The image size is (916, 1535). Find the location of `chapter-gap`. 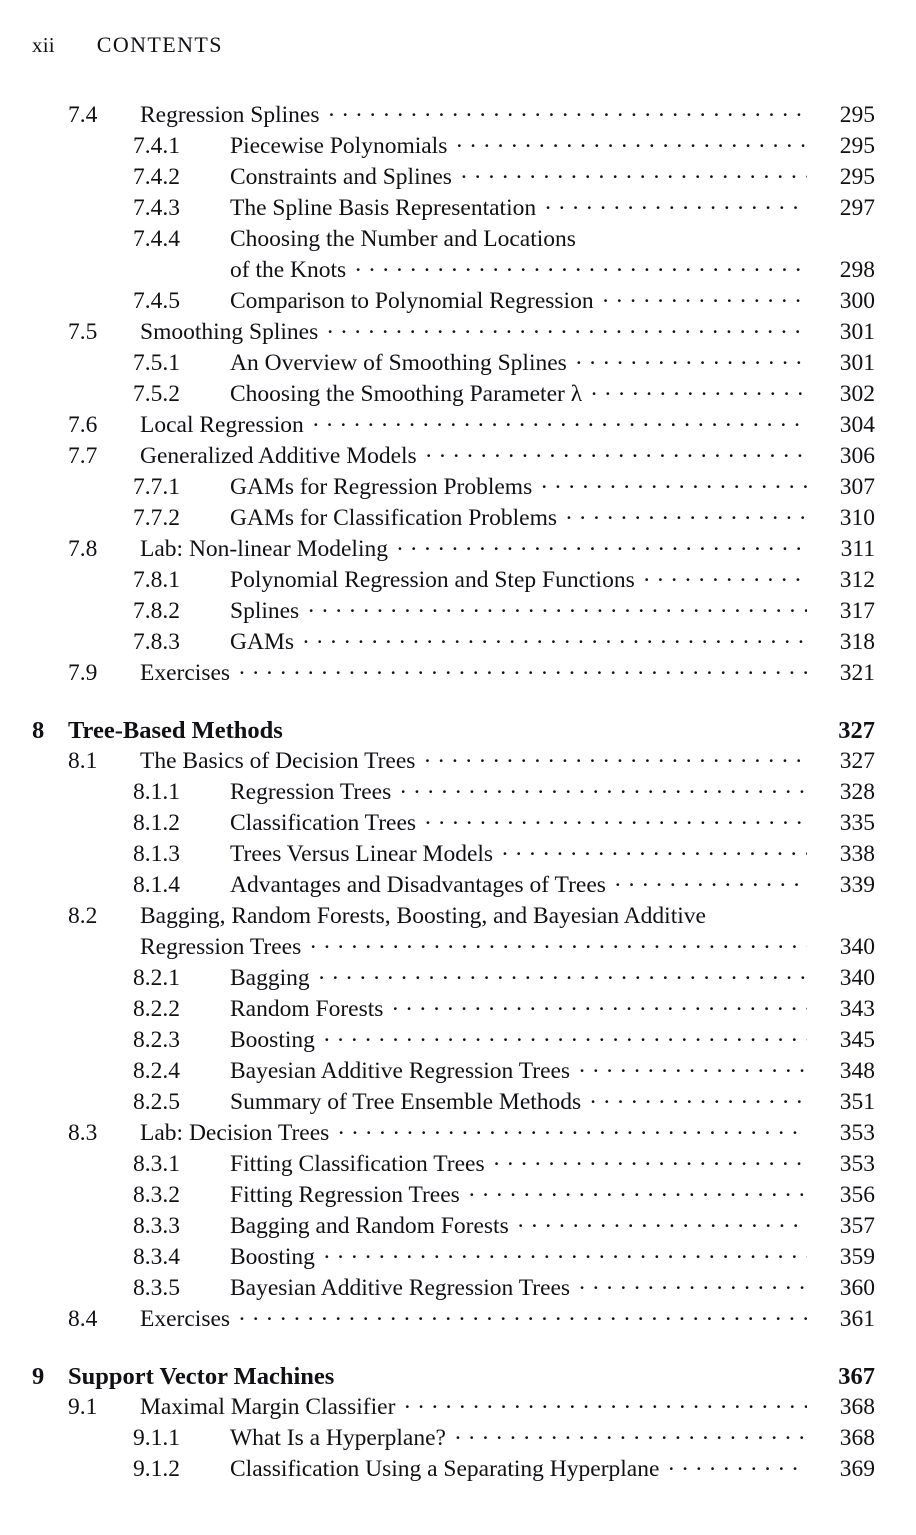

chapter-gap is located at coordinates (458, 700).